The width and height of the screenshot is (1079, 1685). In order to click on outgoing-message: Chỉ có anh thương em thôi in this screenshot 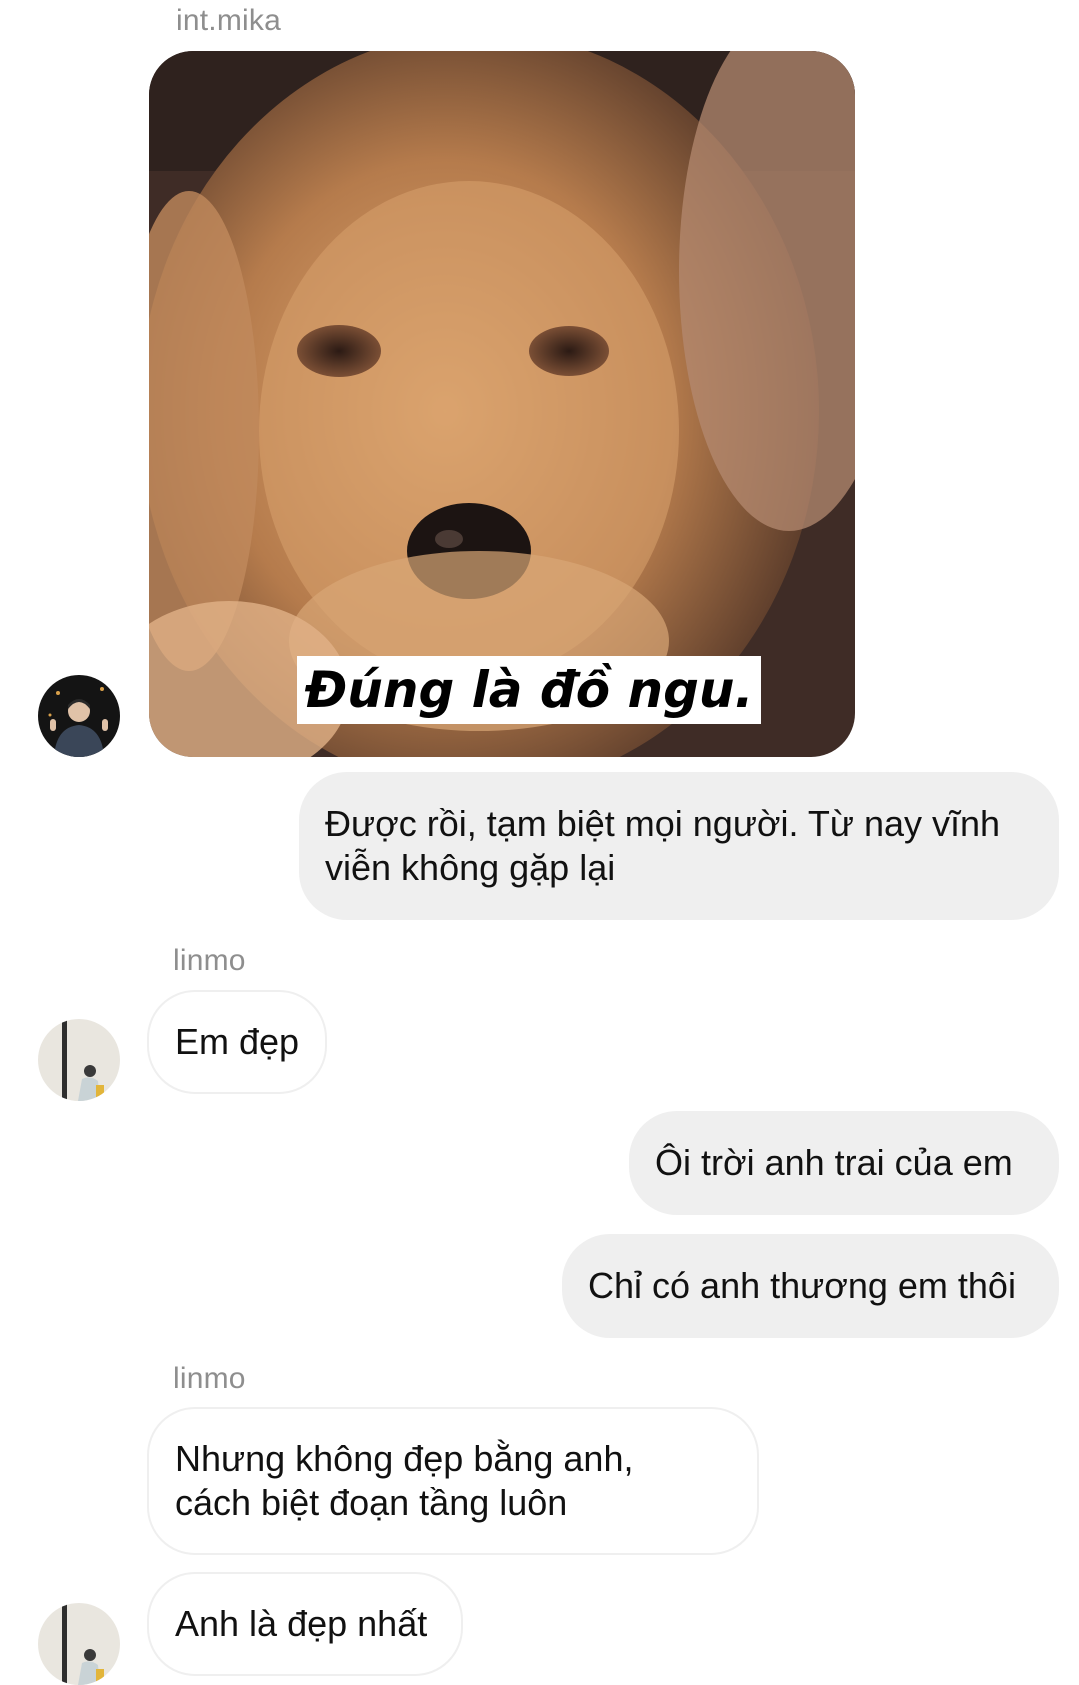, I will do `click(810, 1286)`.